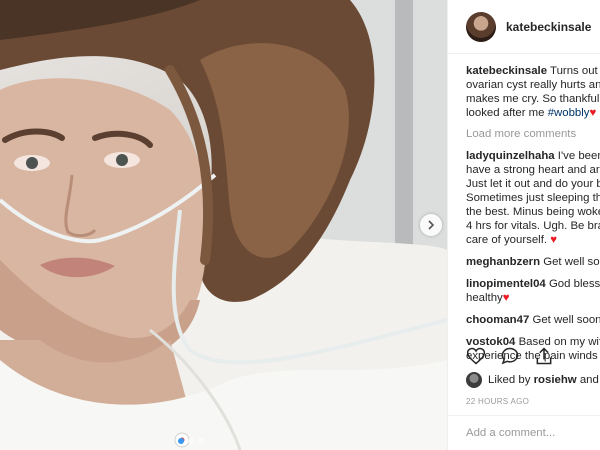  I want to click on heart-outline-icon, so click(476, 356).